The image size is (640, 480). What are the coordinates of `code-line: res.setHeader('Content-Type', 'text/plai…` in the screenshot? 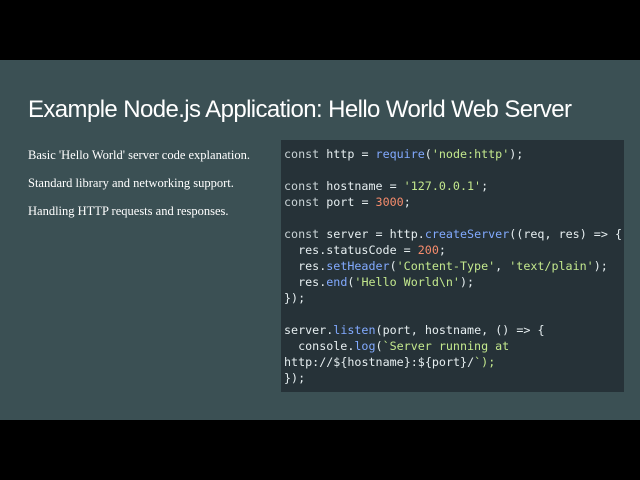 It's located at (453, 266).